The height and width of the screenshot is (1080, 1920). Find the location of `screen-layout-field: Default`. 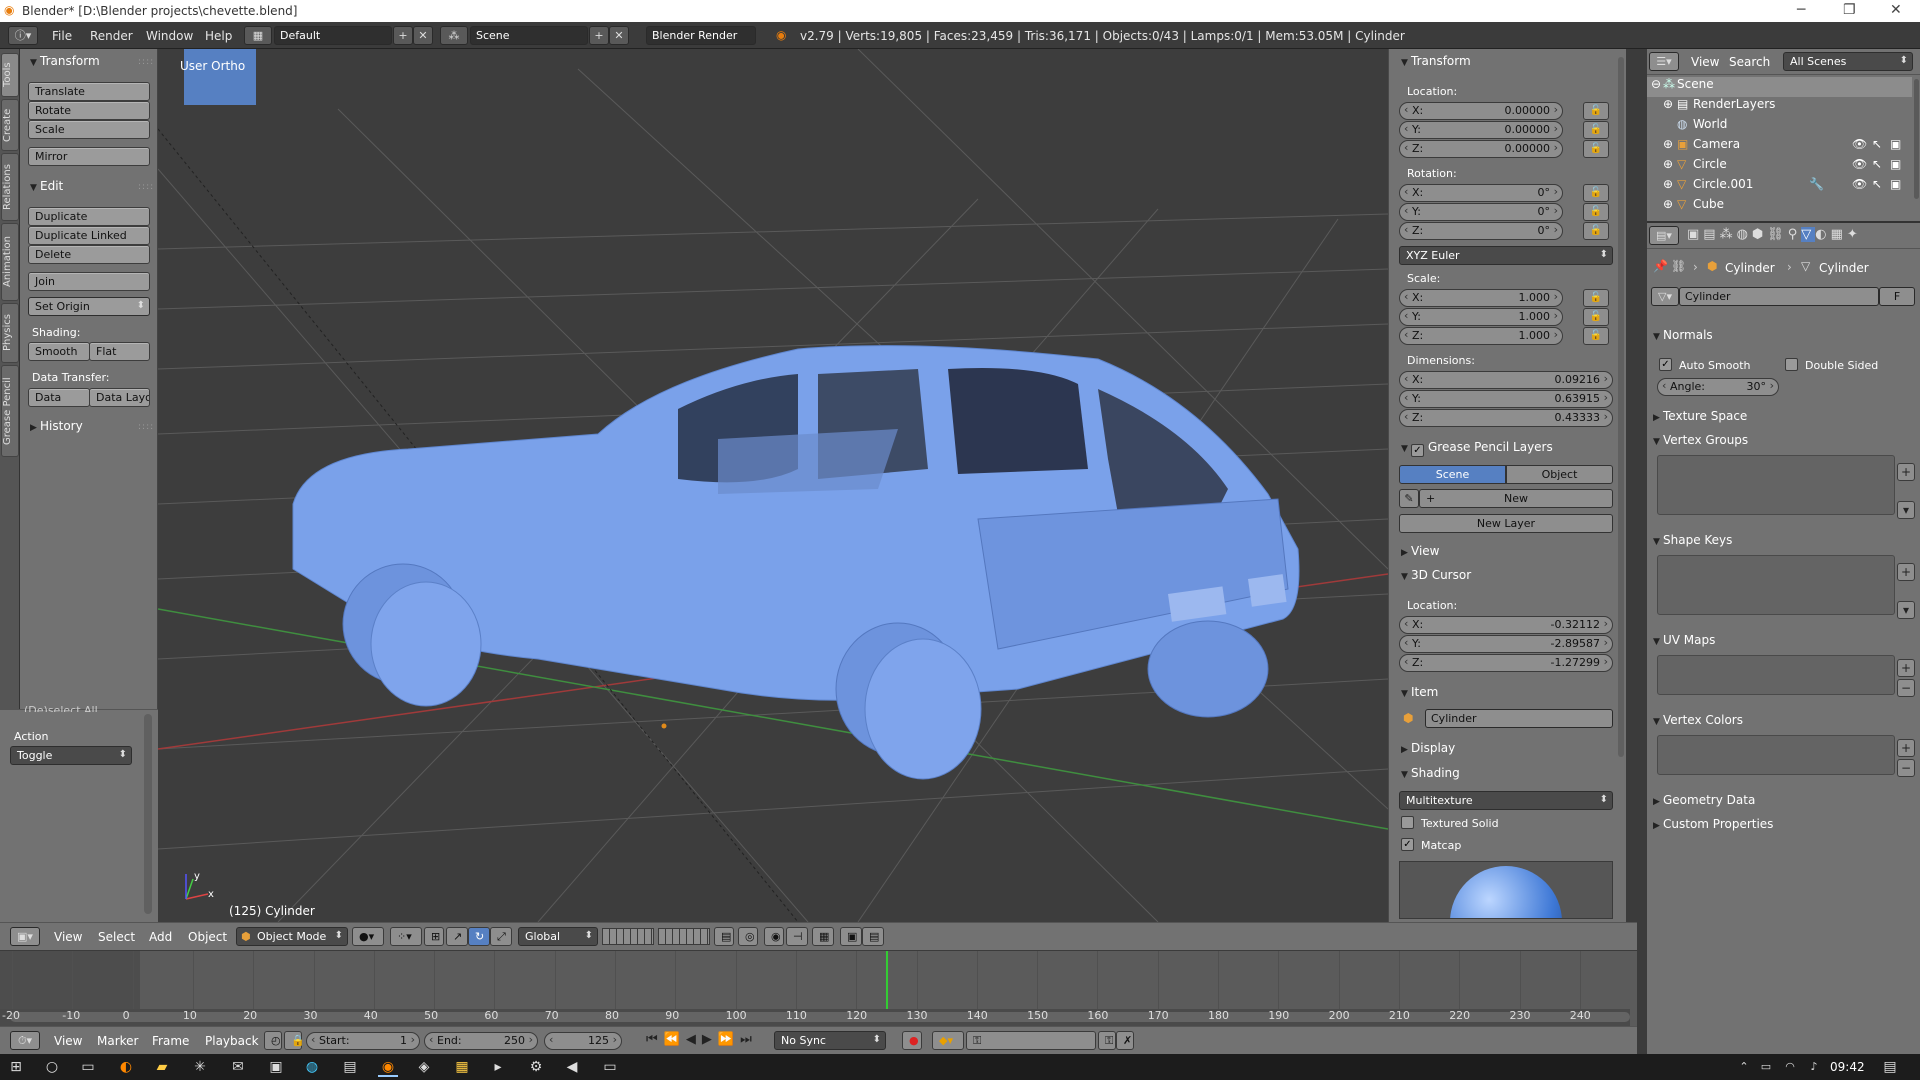

screen-layout-field: Default is located at coordinates (333, 35).